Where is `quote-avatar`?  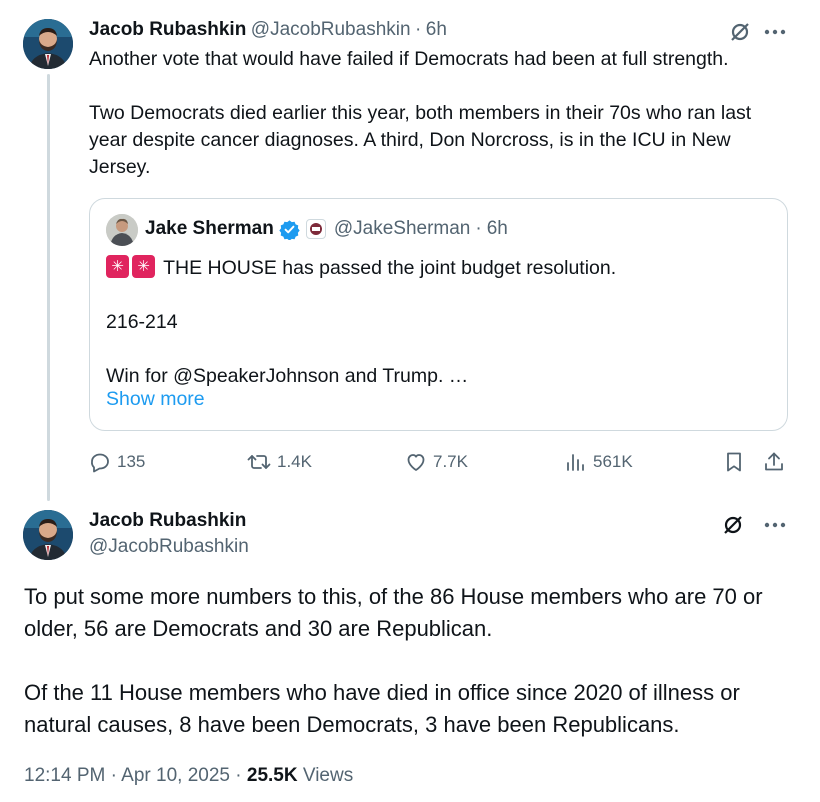
quote-avatar is located at coordinates (122, 230).